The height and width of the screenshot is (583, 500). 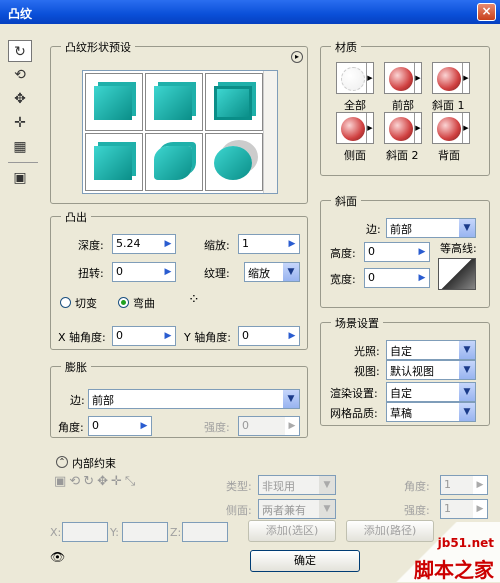 I want to click on constraint-strength-input: 1 ▶, so click(x=464, y=509).